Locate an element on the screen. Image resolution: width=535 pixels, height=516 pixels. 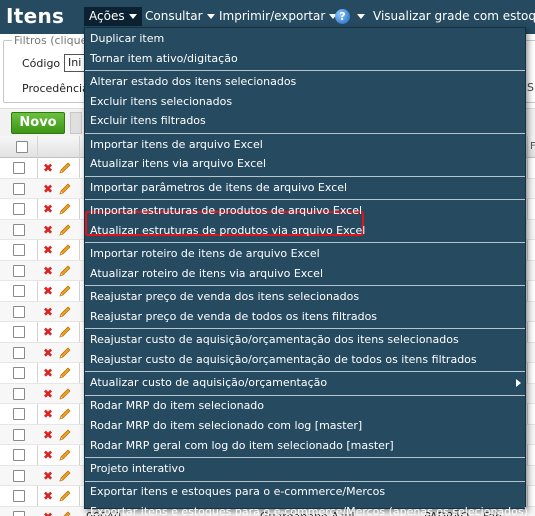
menu-consultar: Consultar is located at coordinates (180, 16).